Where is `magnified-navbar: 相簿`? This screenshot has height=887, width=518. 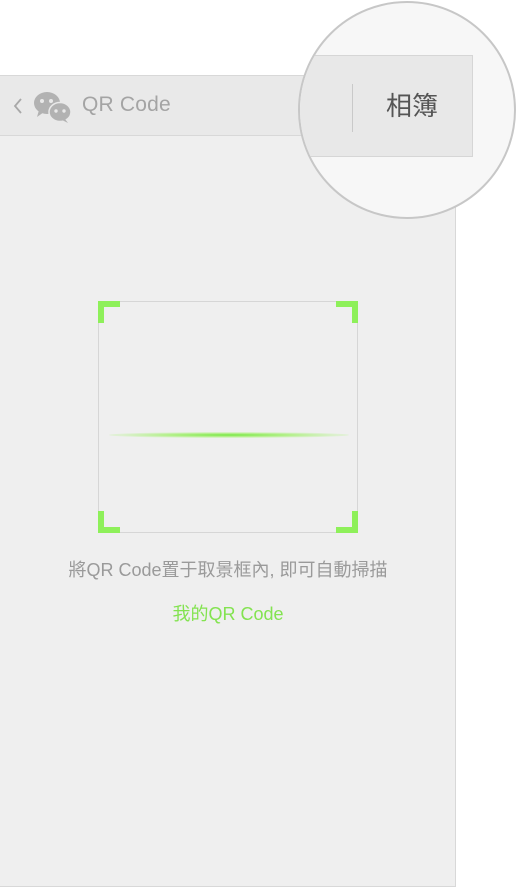
magnified-navbar: 相簿 is located at coordinates (386, 106).